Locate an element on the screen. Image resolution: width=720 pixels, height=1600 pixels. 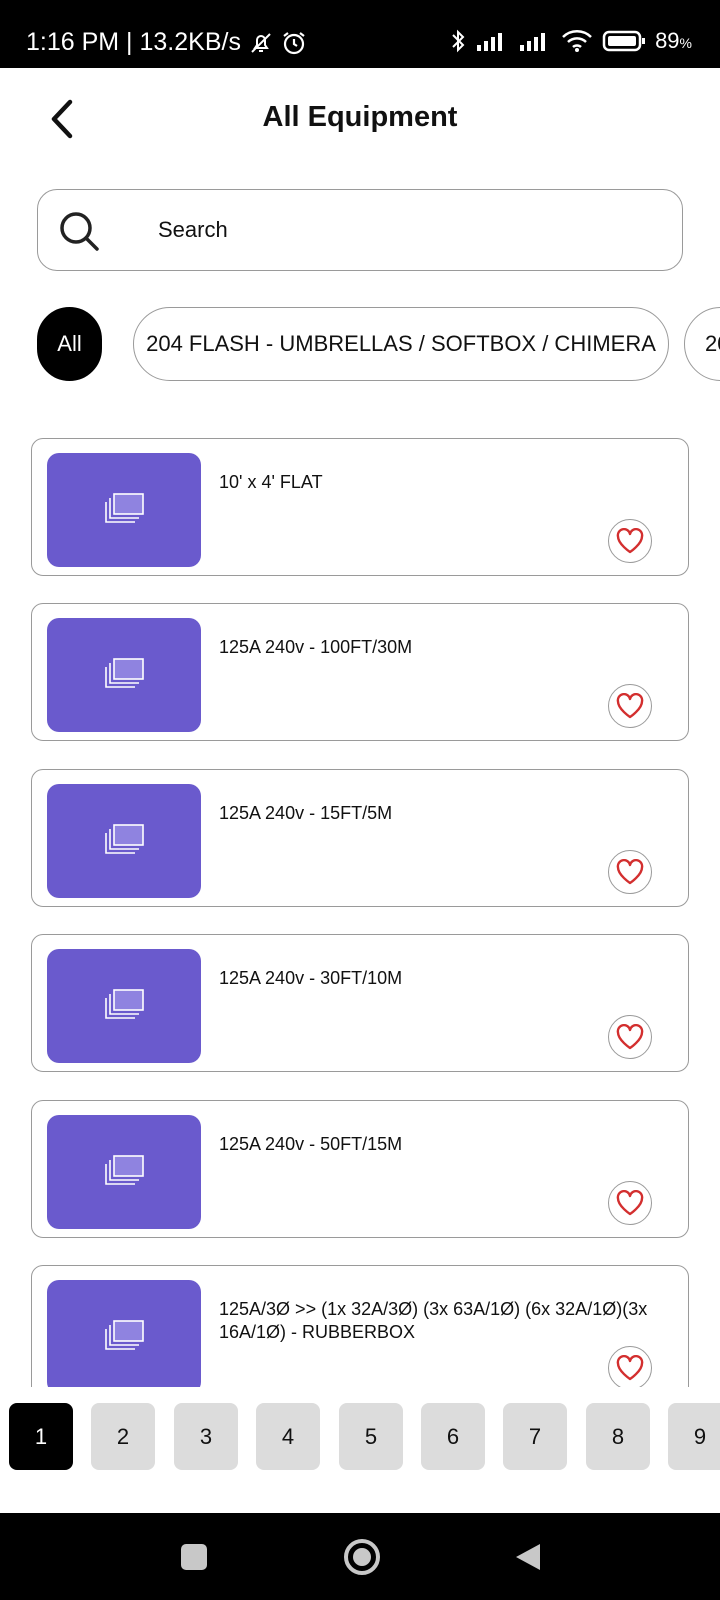
recents-button is located at coordinates (194, 1557).